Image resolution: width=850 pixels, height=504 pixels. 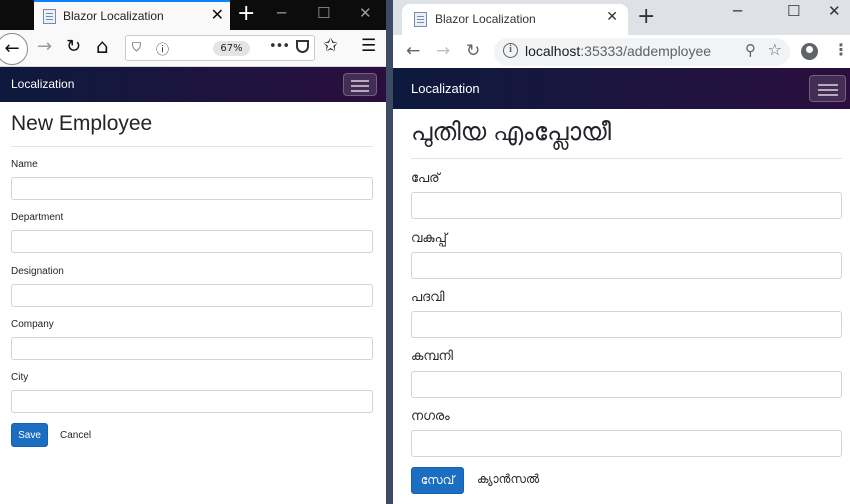 What do you see at coordinates (511, 132) in the screenshot?
I see `page-title: പുതിയ എംപ്ലോയീ` at bounding box center [511, 132].